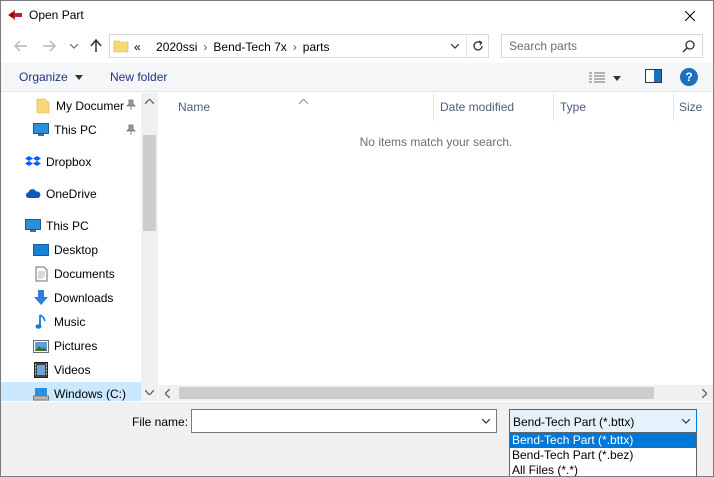  I want to click on documents-icon, so click(41, 274).